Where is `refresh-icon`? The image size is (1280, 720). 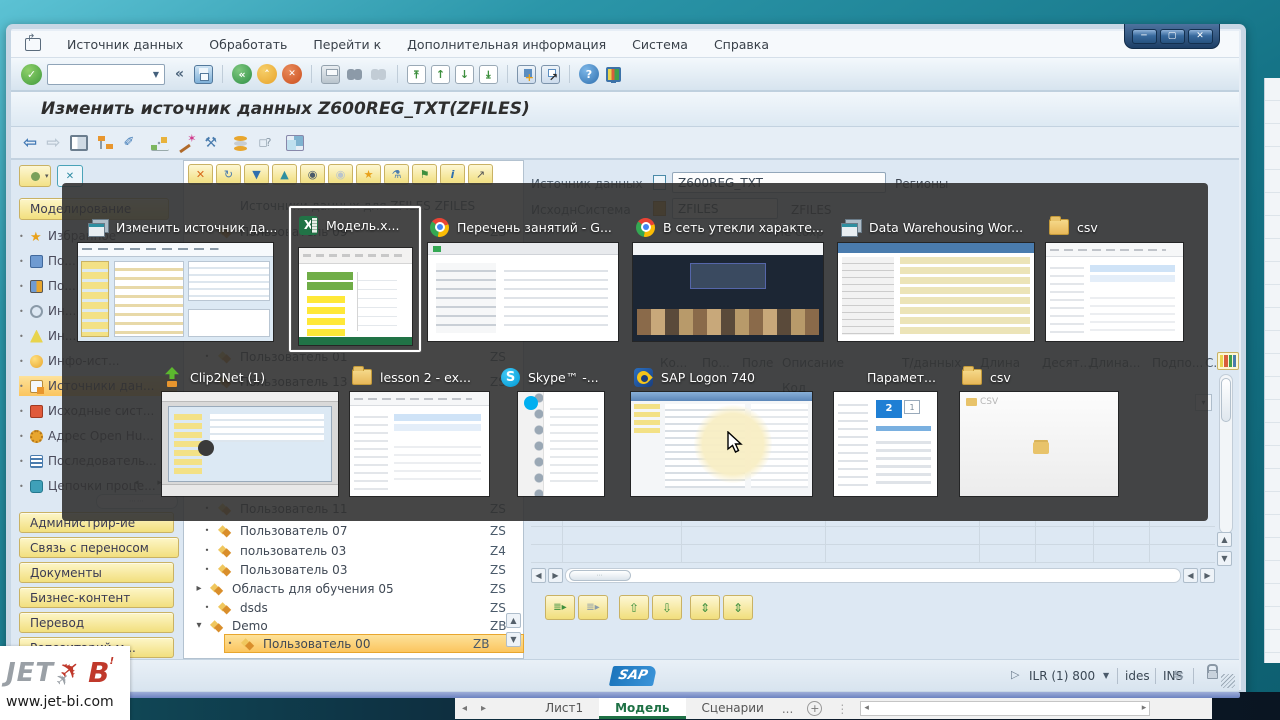
refresh-icon is located at coordinates (228, 174).